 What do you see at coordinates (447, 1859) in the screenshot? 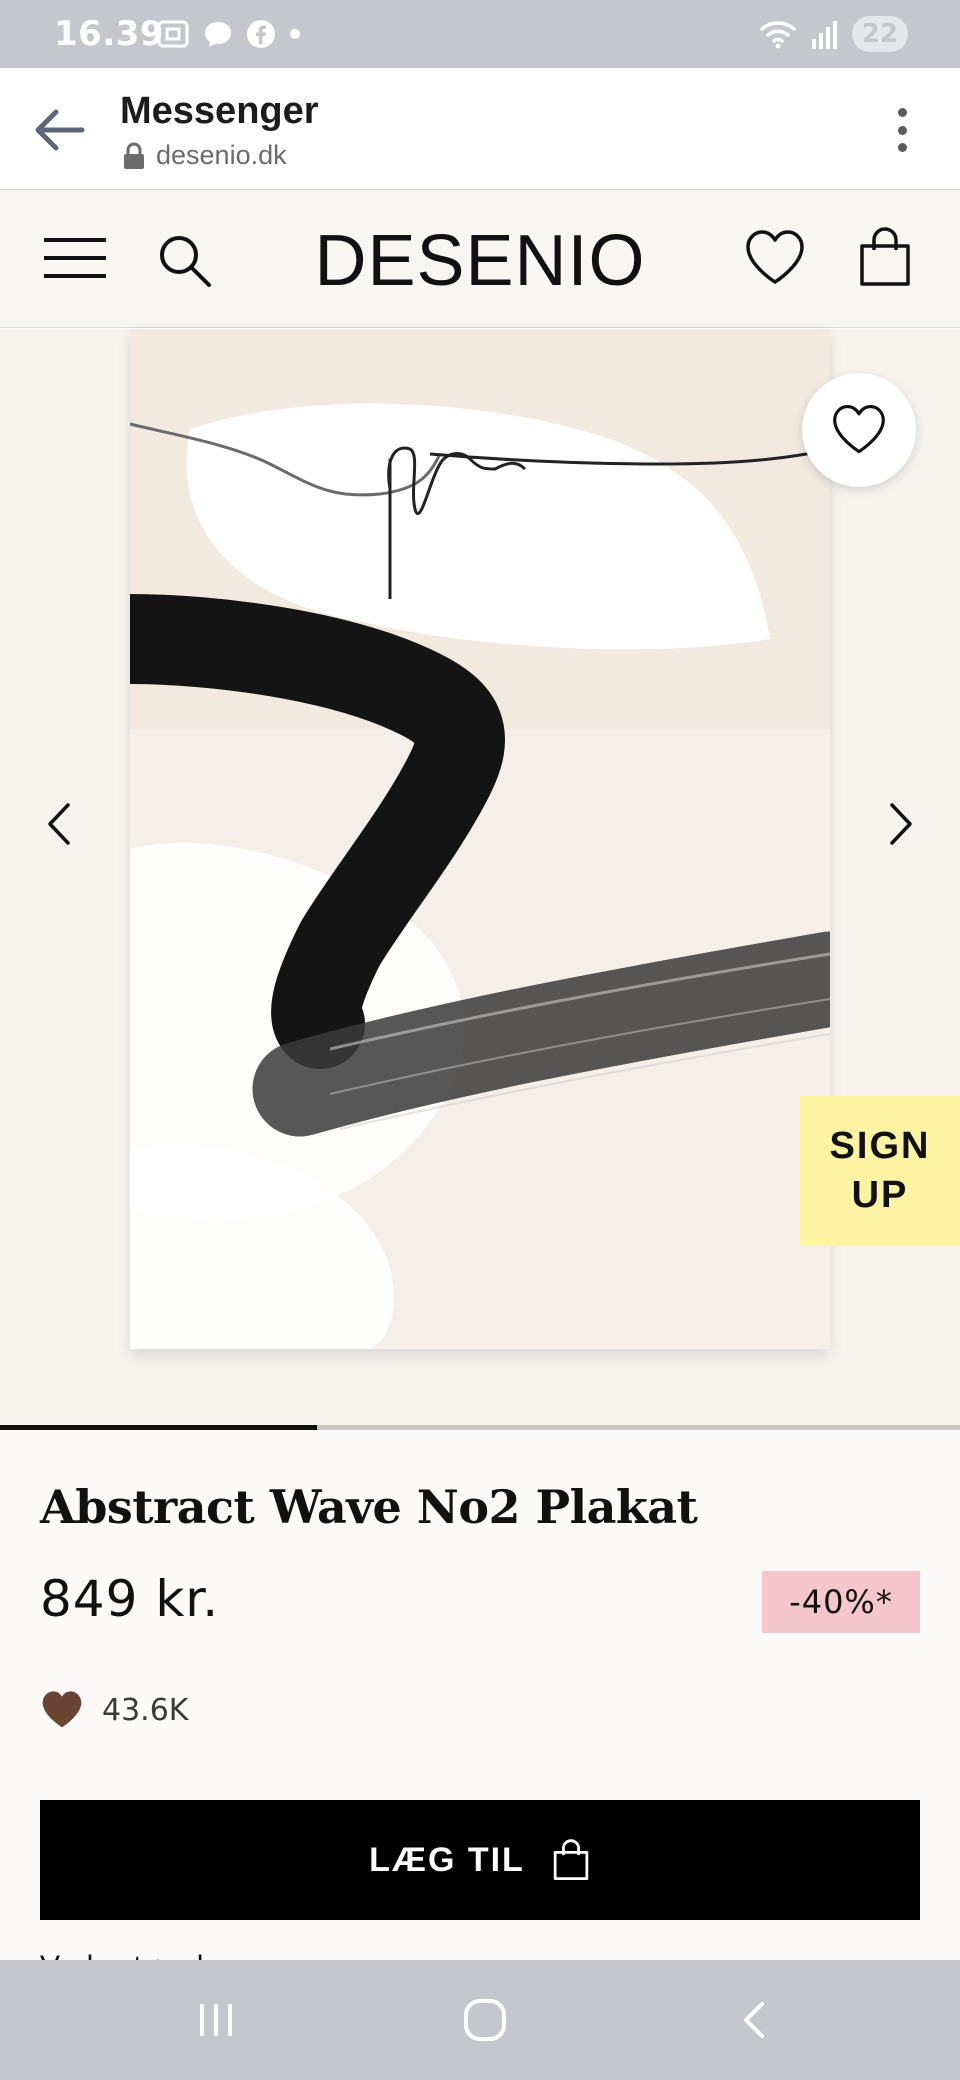
I see `add-to-cart-label: LÆG TIL` at bounding box center [447, 1859].